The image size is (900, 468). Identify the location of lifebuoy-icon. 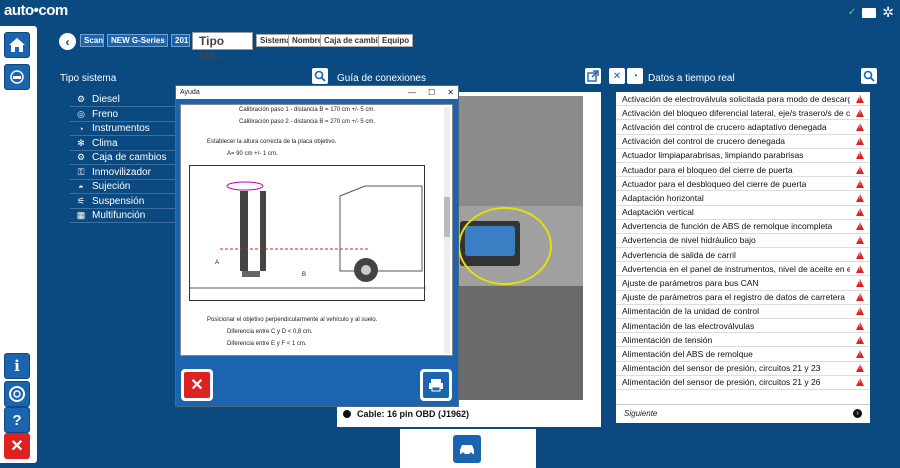
(17, 394).